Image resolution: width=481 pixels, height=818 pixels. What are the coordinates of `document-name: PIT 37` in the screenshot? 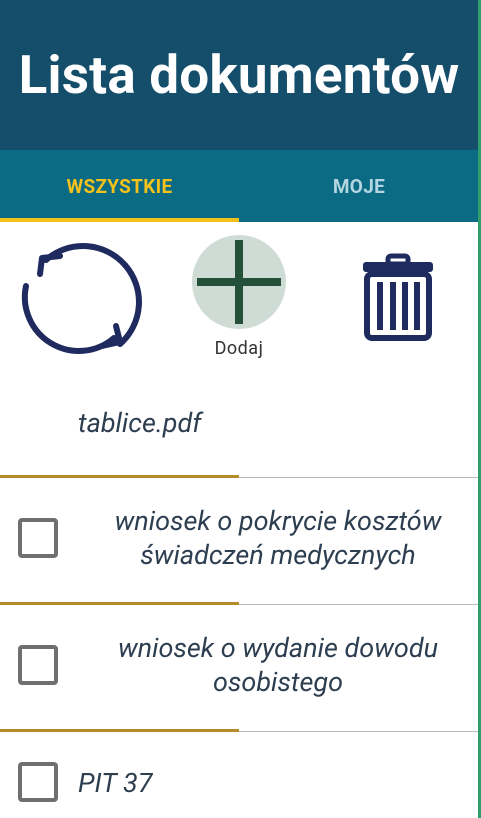 It's located at (115, 783).